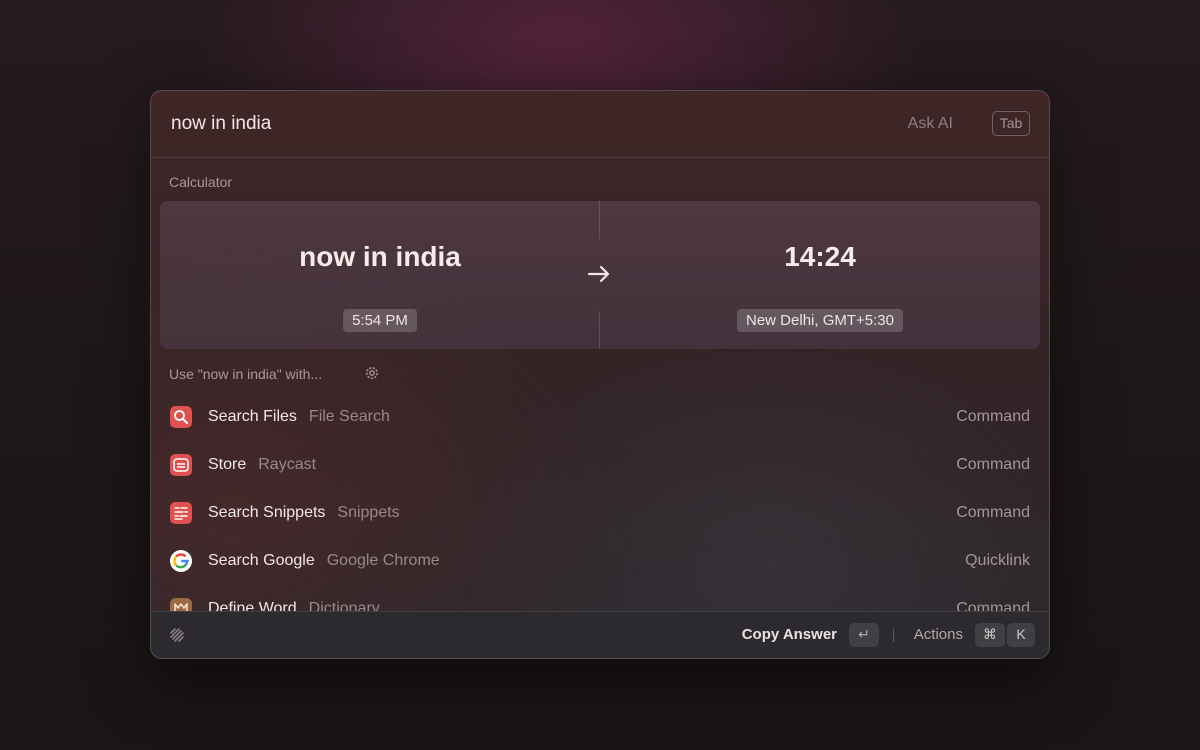  What do you see at coordinates (181, 561) in the screenshot?
I see `google-icon` at bounding box center [181, 561].